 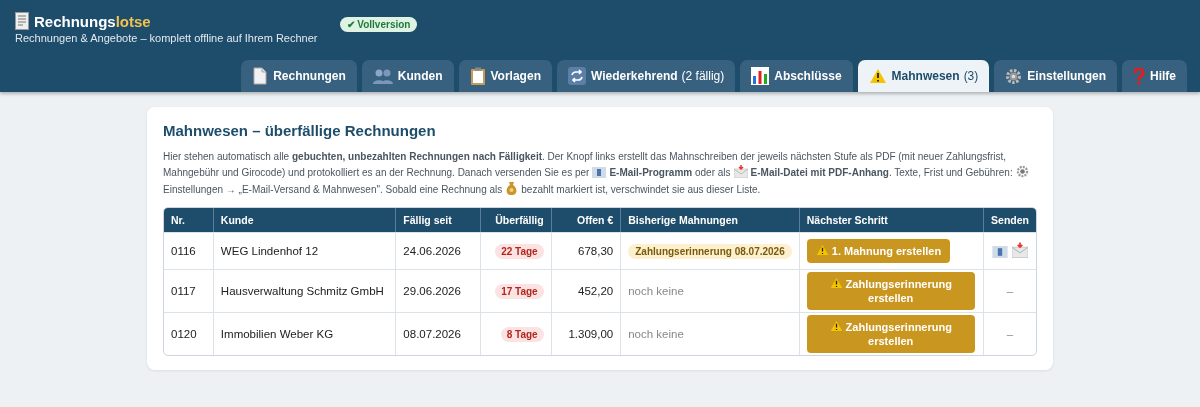 I want to click on version-badge: ✔ Vollversion, so click(x=378, y=24).